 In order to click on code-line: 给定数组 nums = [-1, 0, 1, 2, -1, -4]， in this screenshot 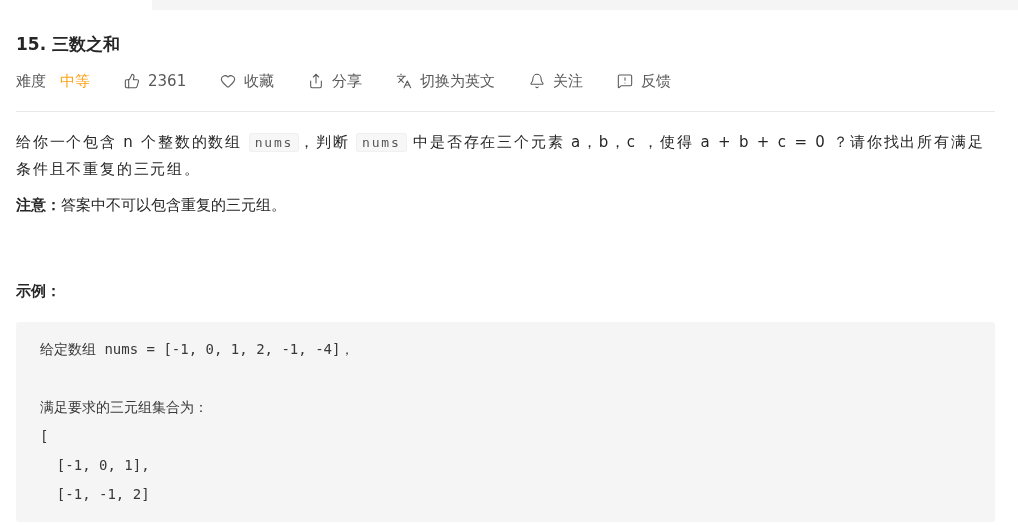, I will do `click(198, 349)`.